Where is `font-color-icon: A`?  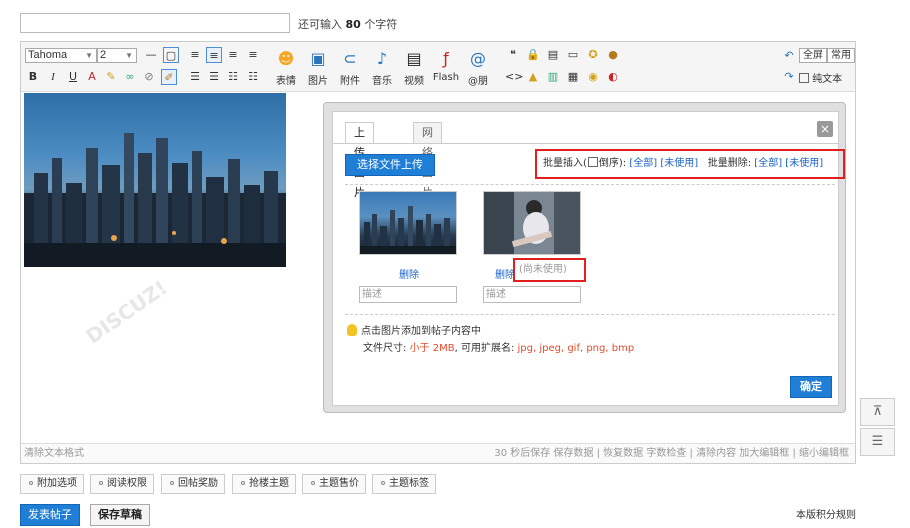 font-color-icon: A is located at coordinates (92, 77).